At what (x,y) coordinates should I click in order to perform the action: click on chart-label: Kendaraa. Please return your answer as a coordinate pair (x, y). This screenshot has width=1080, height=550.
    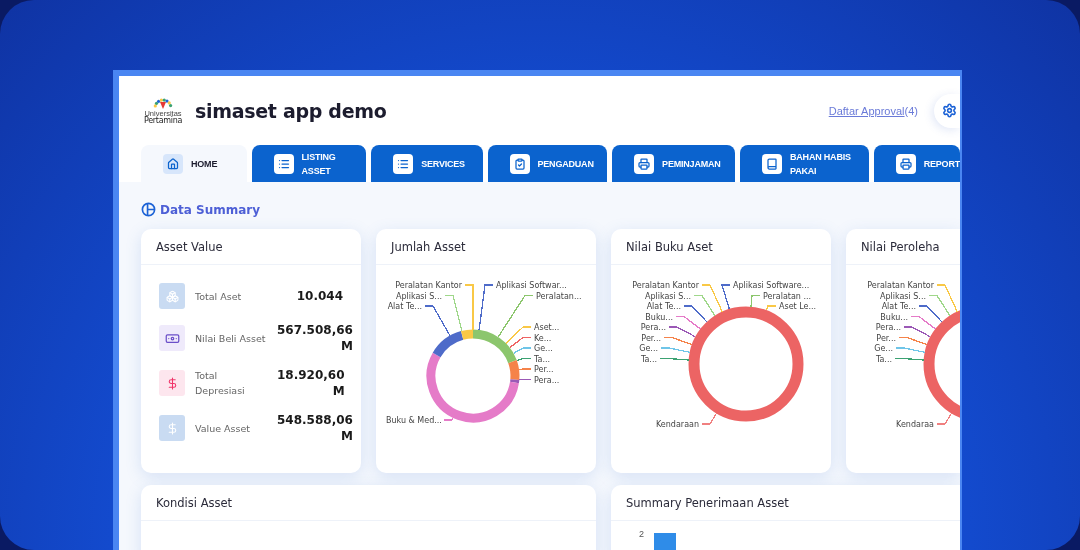
    Looking at the image, I should click on (915, 424).